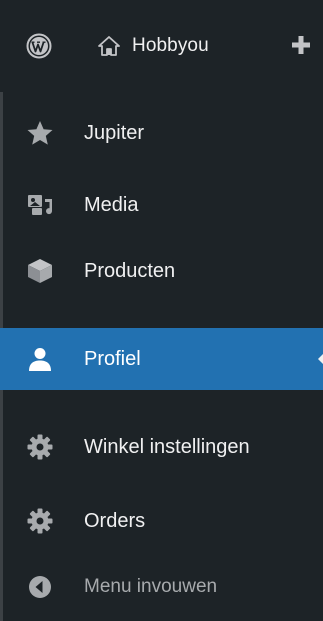  What do you see at coordinates (161, 521) in the screenshot?
I see `menu-item-orders: Orders` at bounding box center [161, 521].